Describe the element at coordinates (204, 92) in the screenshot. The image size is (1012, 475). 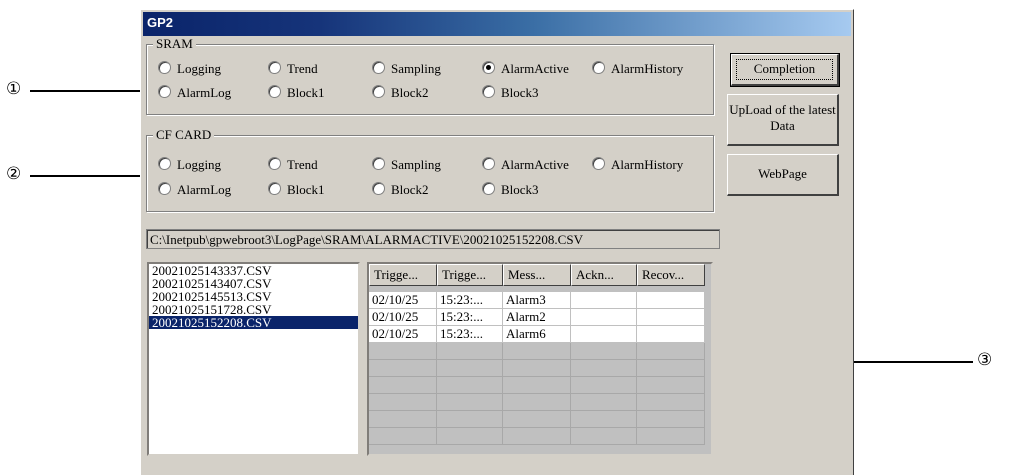
I see `radio-label: AlarmLog` at that location.